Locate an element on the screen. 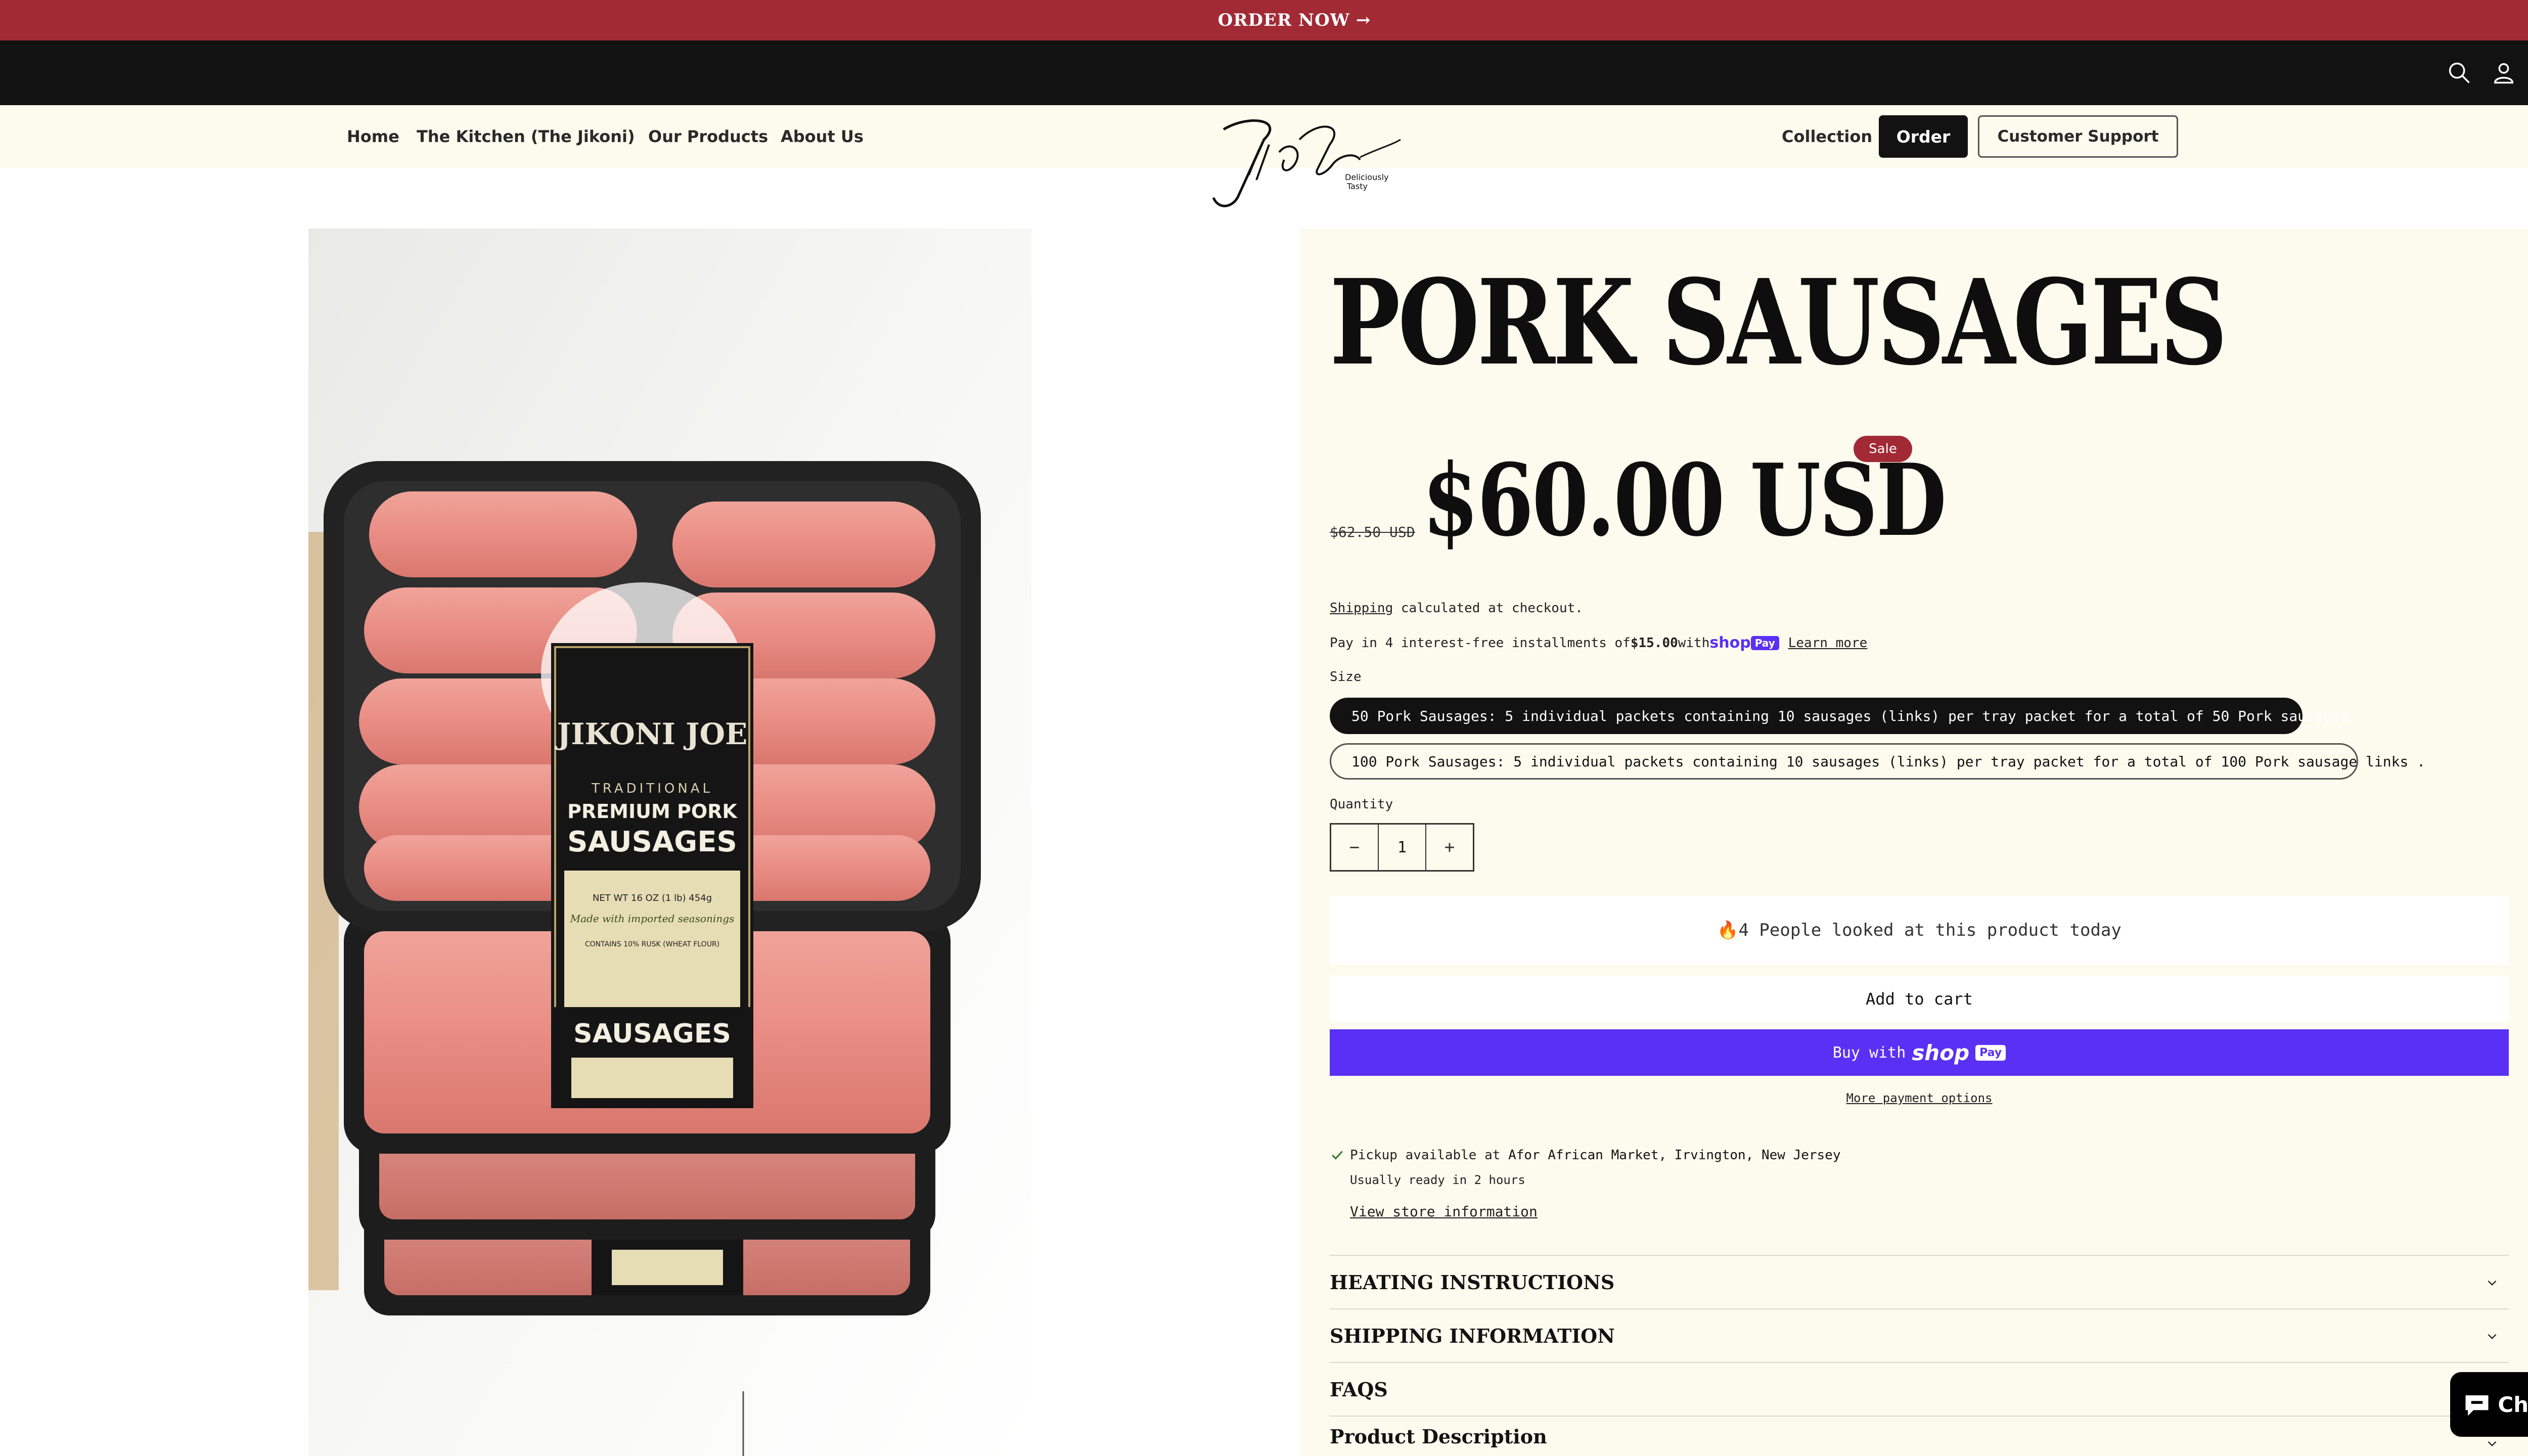  installments-text: Pay in 4 interest-free installments of is located at coordinates (1481, 643).